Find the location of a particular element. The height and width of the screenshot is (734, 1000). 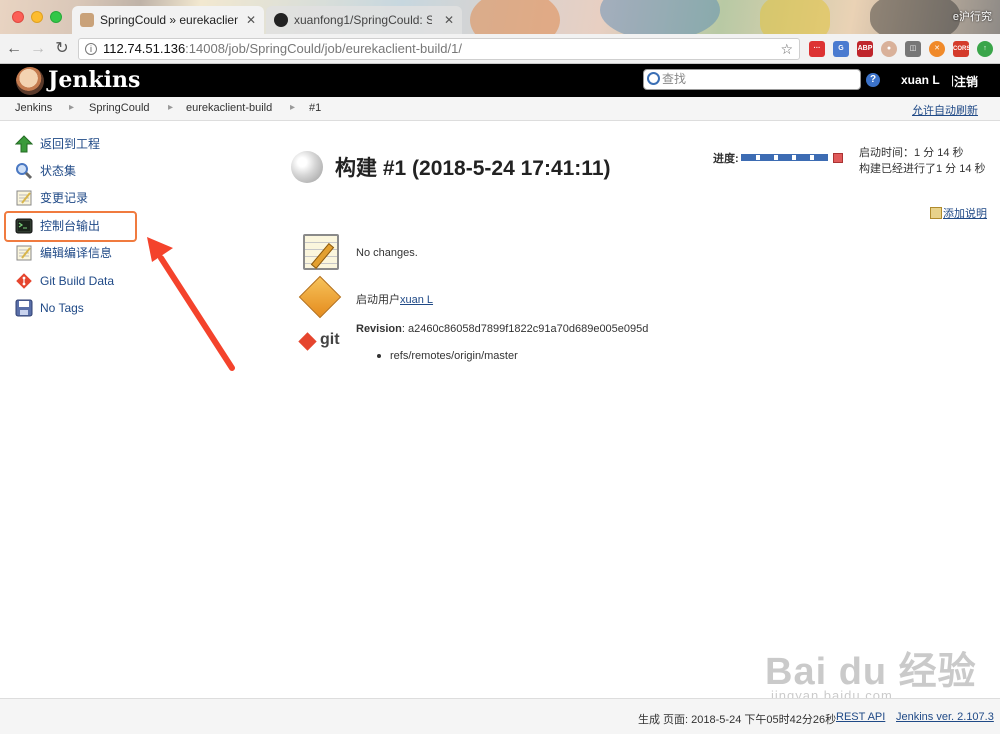

user-link: xuan L is located at coordinates (920, 80).